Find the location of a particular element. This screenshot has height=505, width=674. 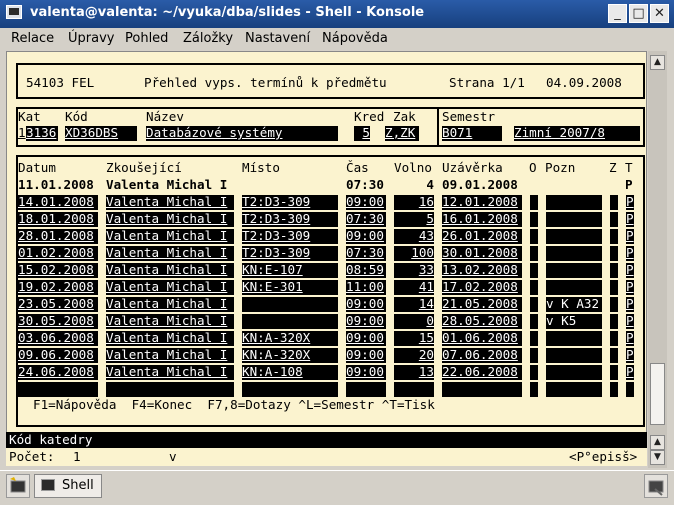

cell-uzaverka: 07.06.2008 is located at coordinates (482, 355).